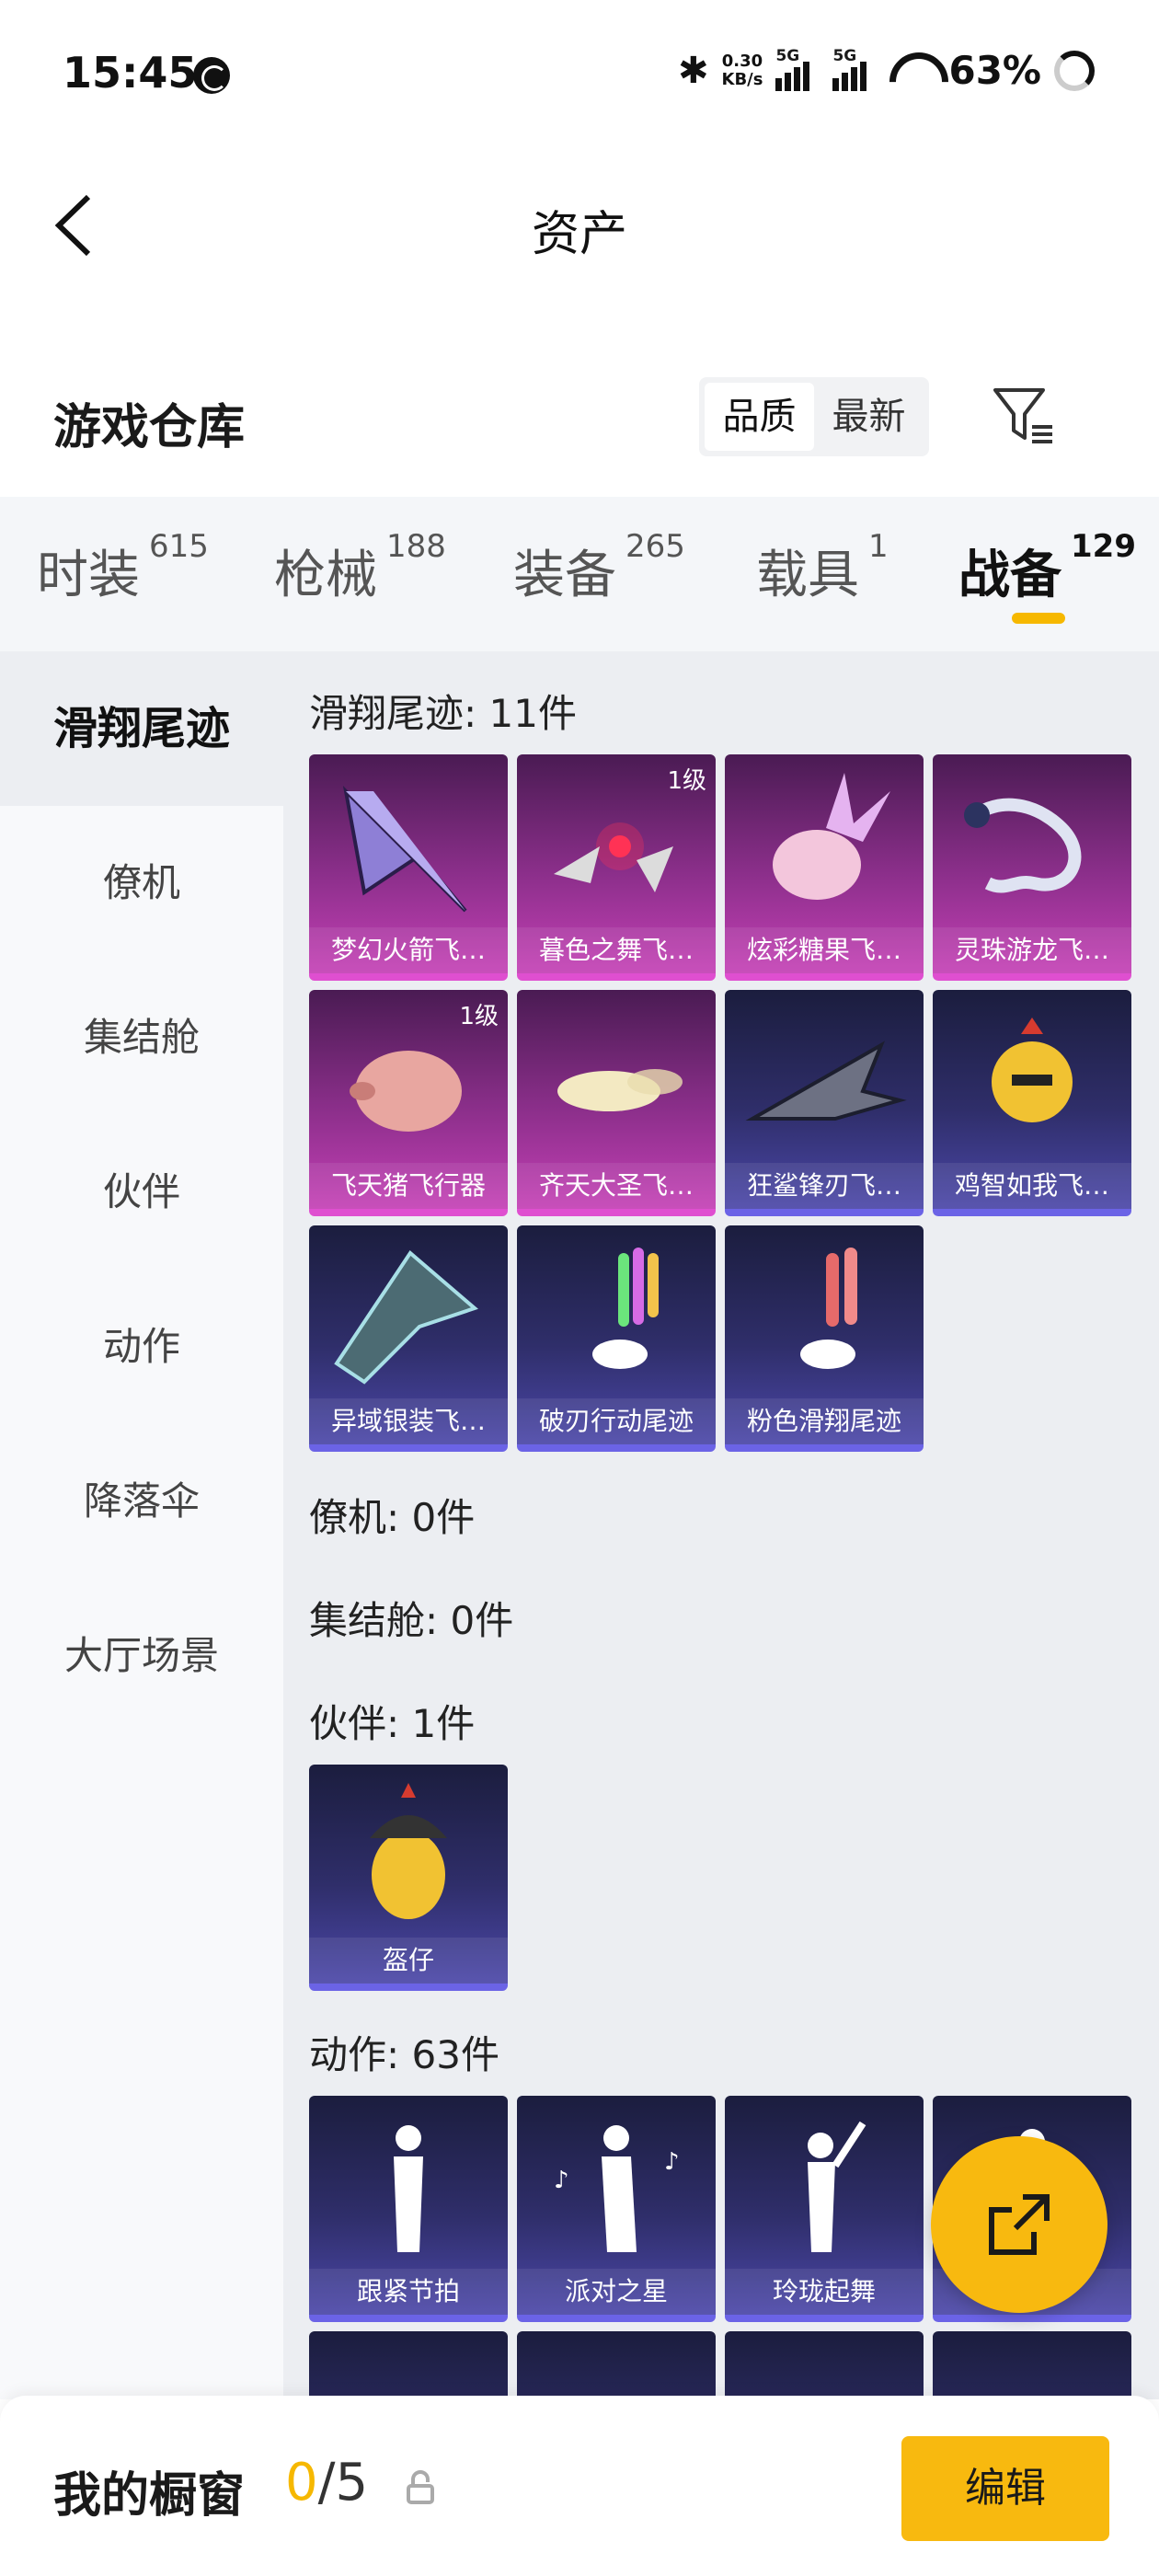  Describe the element at coordinates (130, 73) in the screenshot. I see `status-time: 15:45` at that location.